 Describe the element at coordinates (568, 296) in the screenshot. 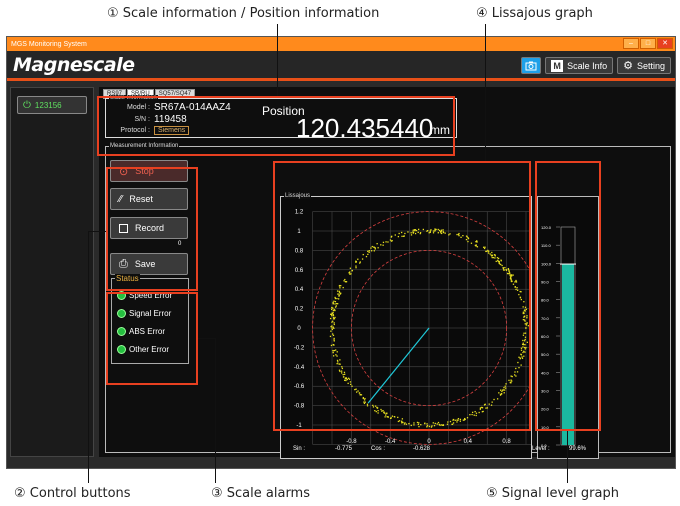

I see `highlight-signal-level` at that location.